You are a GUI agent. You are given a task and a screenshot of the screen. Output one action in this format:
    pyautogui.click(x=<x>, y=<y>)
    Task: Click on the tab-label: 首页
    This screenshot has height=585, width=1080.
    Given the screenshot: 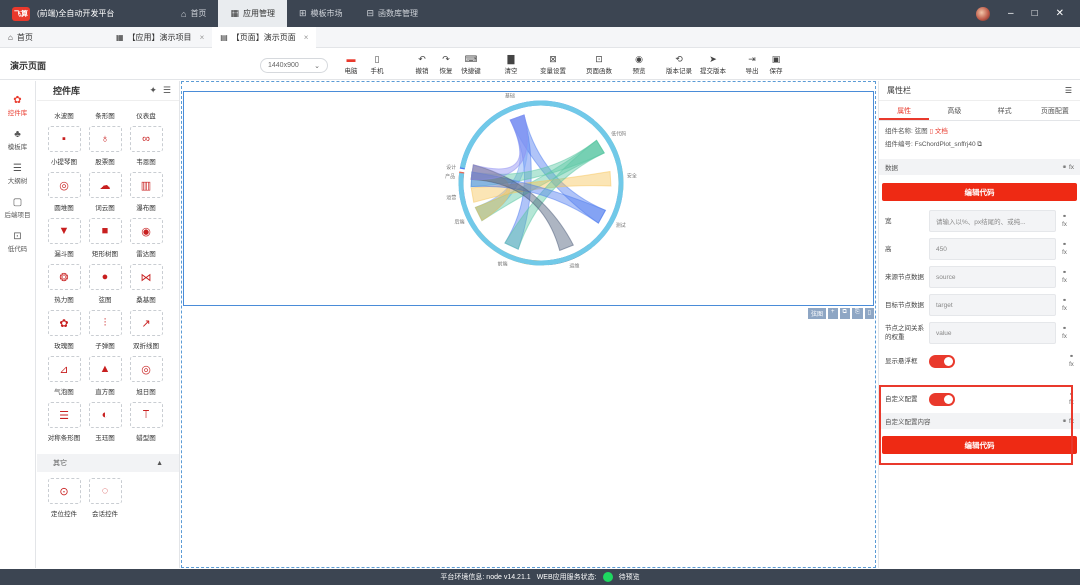 What is the action you would take?
    pyautogui.click(x=24, y=37)
    